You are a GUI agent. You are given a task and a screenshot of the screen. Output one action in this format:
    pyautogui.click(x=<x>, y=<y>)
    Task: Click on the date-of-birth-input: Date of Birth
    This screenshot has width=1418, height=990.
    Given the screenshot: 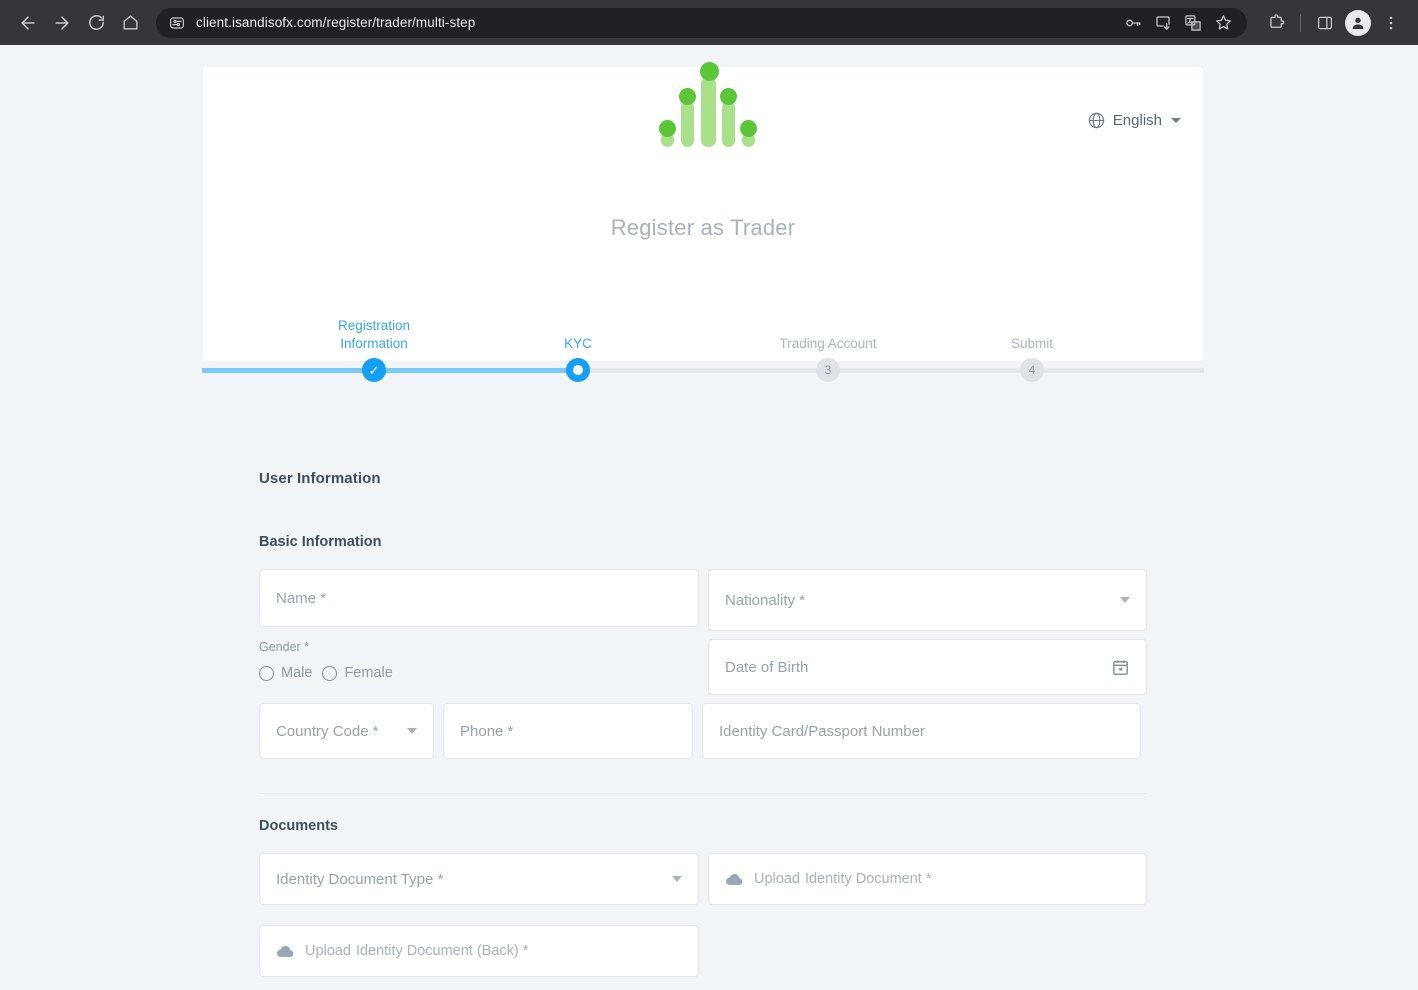 What is the action you would take?
    pyautogui.click(x=927, y=667)
    